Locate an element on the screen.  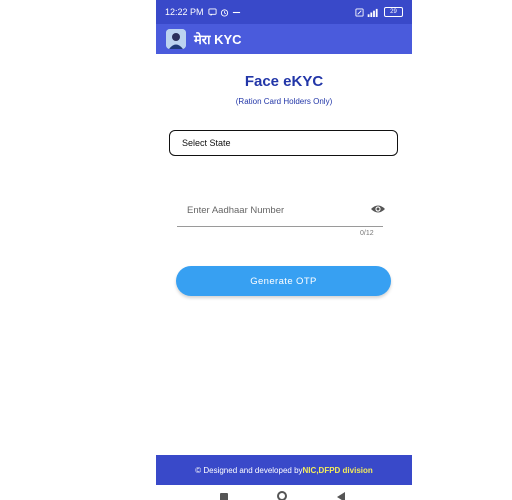
status-right-icons: 29 is located at coordinates (379, 12).